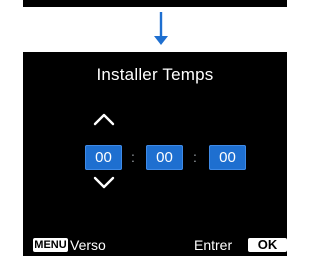  Describe the element at coordinates (104, 119) in the screenshot. I see `chevron-up-icon` at that location.